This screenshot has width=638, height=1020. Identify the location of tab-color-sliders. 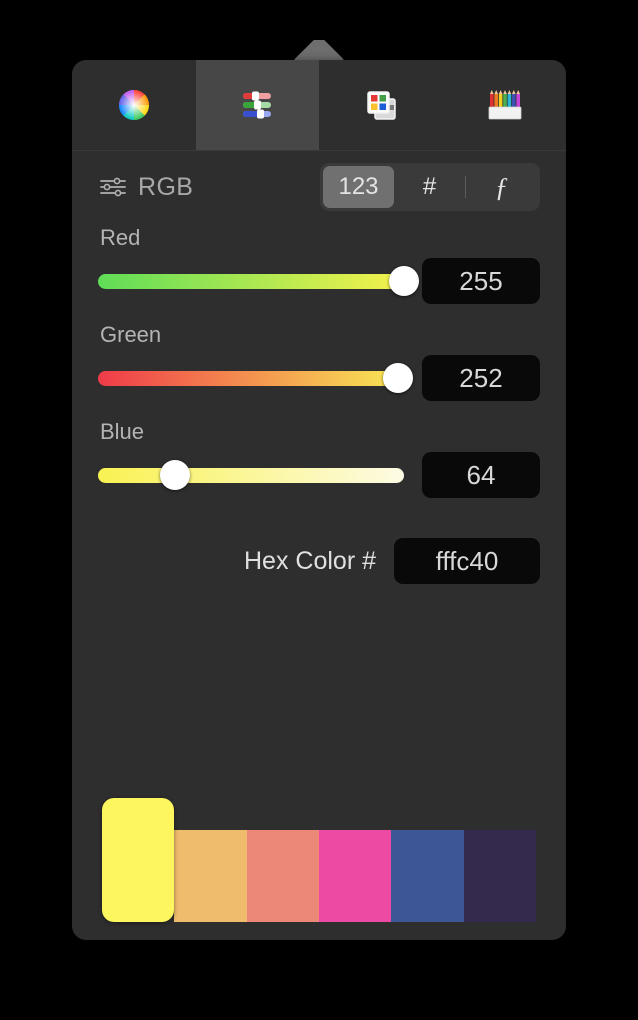
(257, 105).